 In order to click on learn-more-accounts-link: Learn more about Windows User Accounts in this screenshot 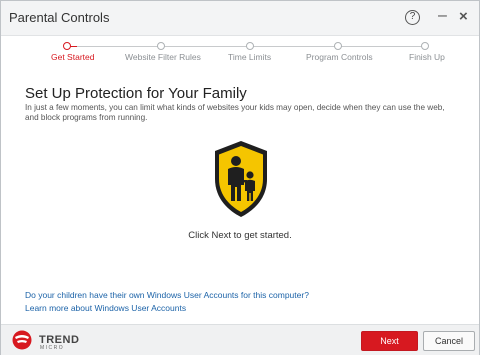, I will do `click(105, 308)`.